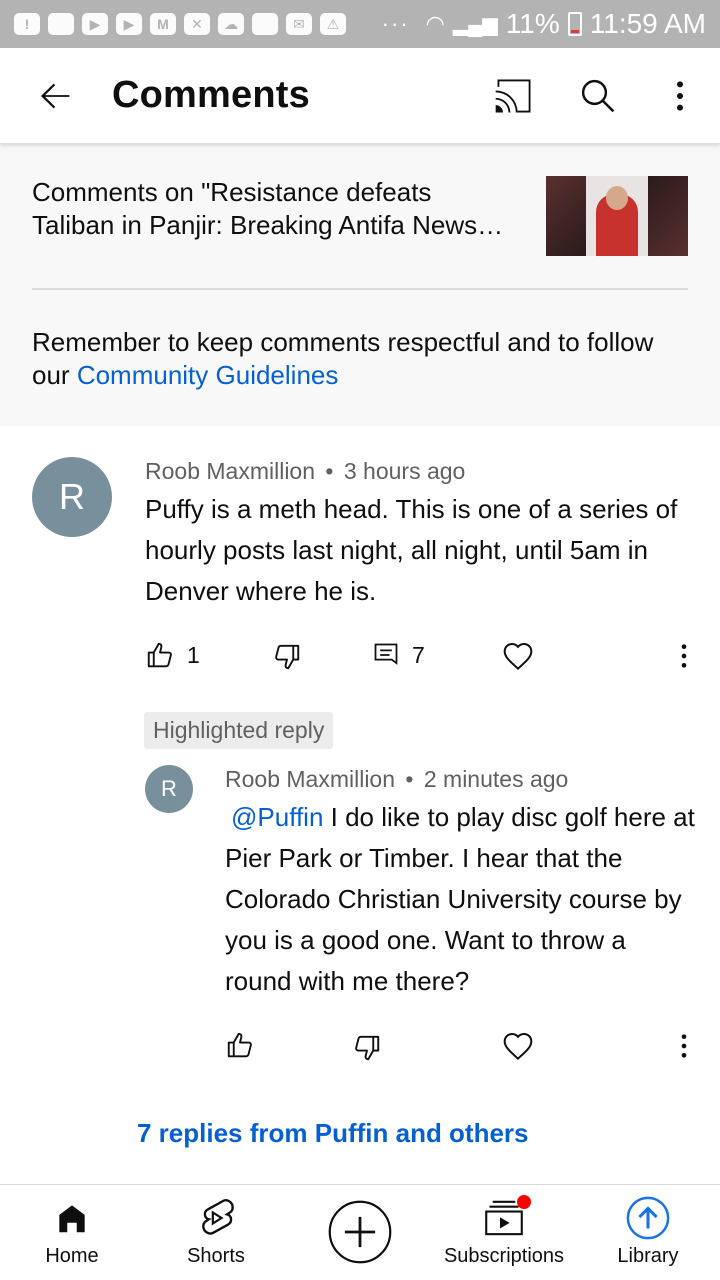 The height and width of the screenshot is (1280, 720). Describe the element at coordinates (395, 23) in the screenshot. I see `more-notifications-icon: ···` at that location.